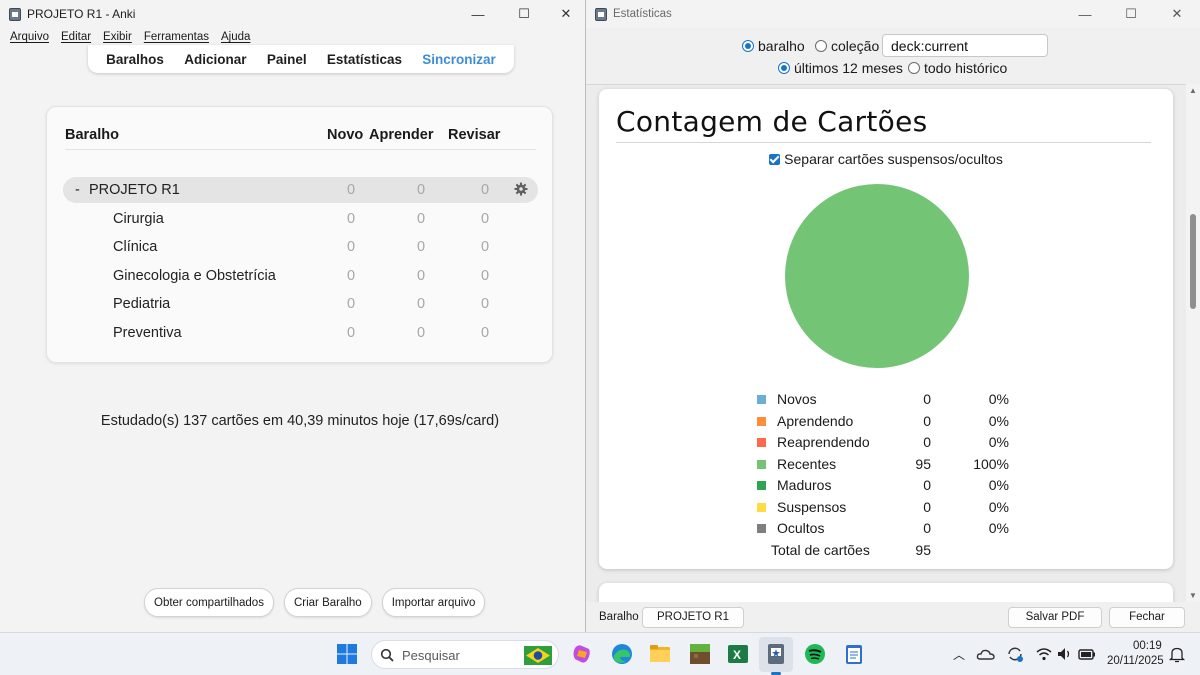 This screenshot has width=1200, height=675. Describe the element at coordinates (775, 159) in the screenshot. I see `checkbox-checked-icon` at that location.